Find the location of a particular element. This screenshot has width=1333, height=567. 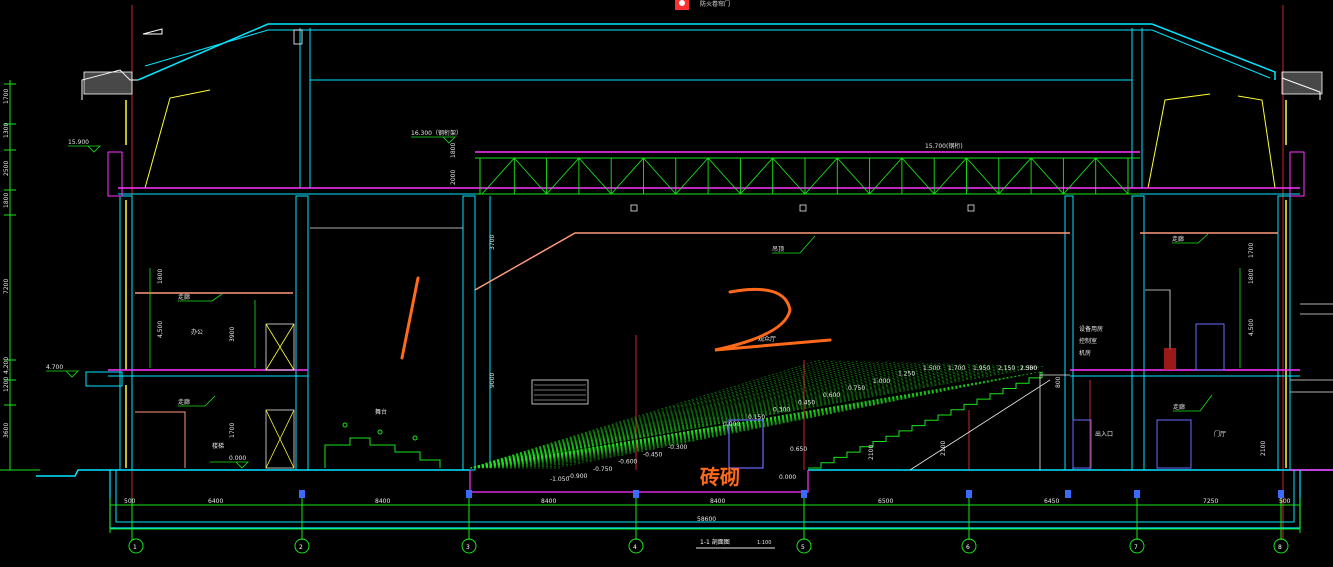

svg-text: 3900 is located at coordinates (232, 334).